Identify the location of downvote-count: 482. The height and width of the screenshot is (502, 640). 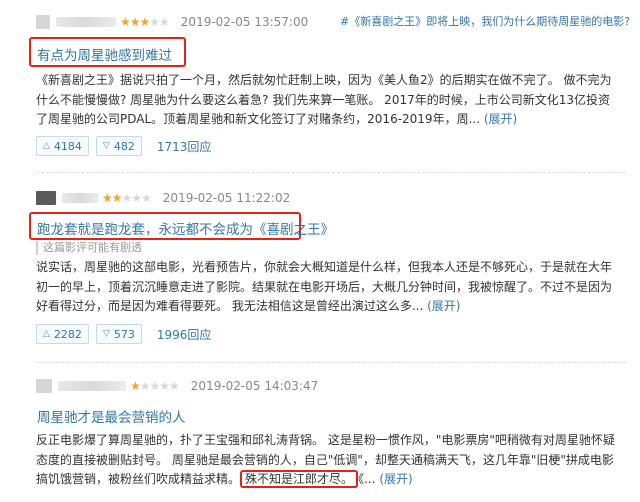
(124, 146).